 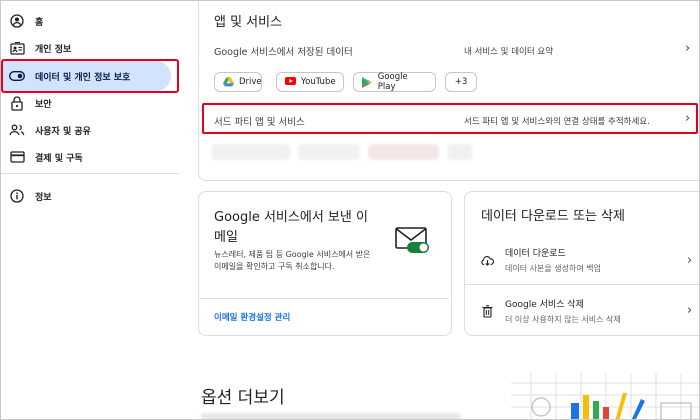 I want to click on email-preferences-link: 이메일 환경설정 관리, so click(x=252, y=317).